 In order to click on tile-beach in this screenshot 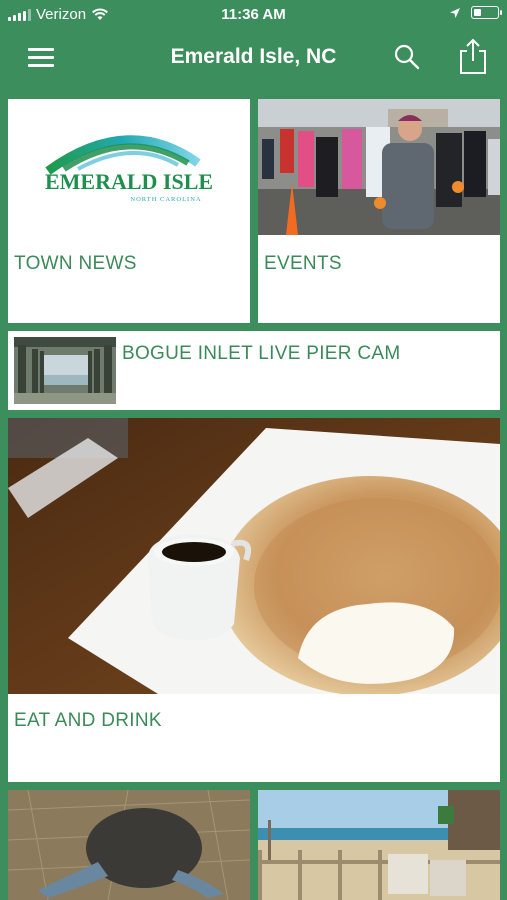, I will do `click(379, 845)`.